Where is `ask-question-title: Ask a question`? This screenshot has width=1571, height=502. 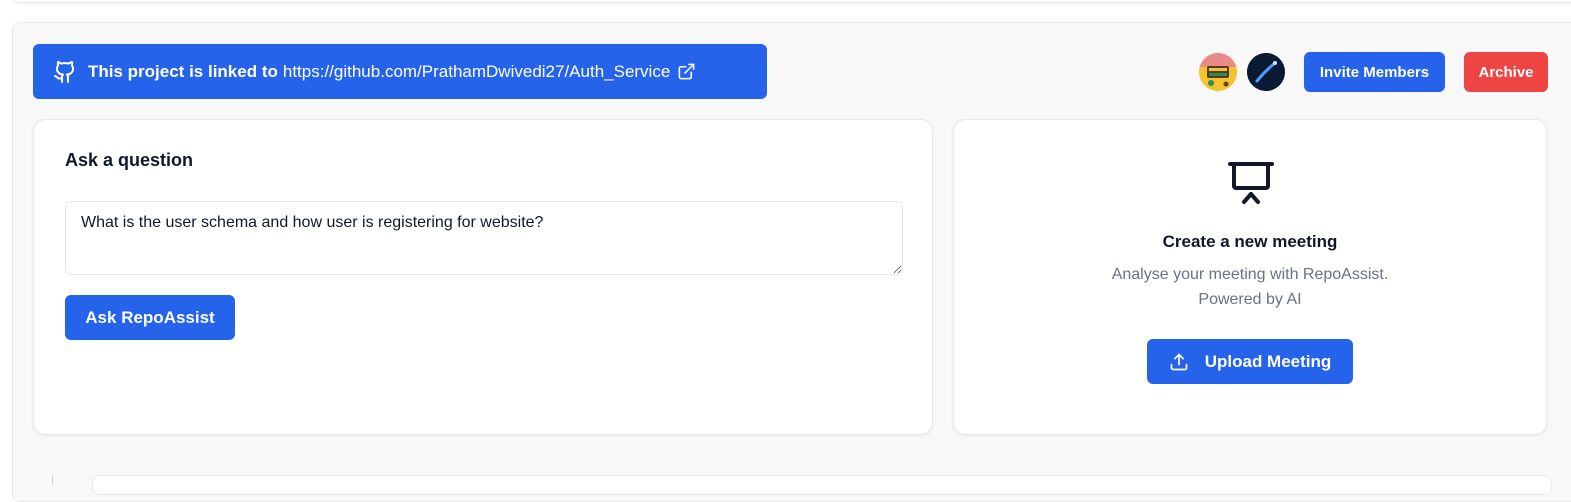 ask-question-title: Ask a question is located at coordinates (129, 160).